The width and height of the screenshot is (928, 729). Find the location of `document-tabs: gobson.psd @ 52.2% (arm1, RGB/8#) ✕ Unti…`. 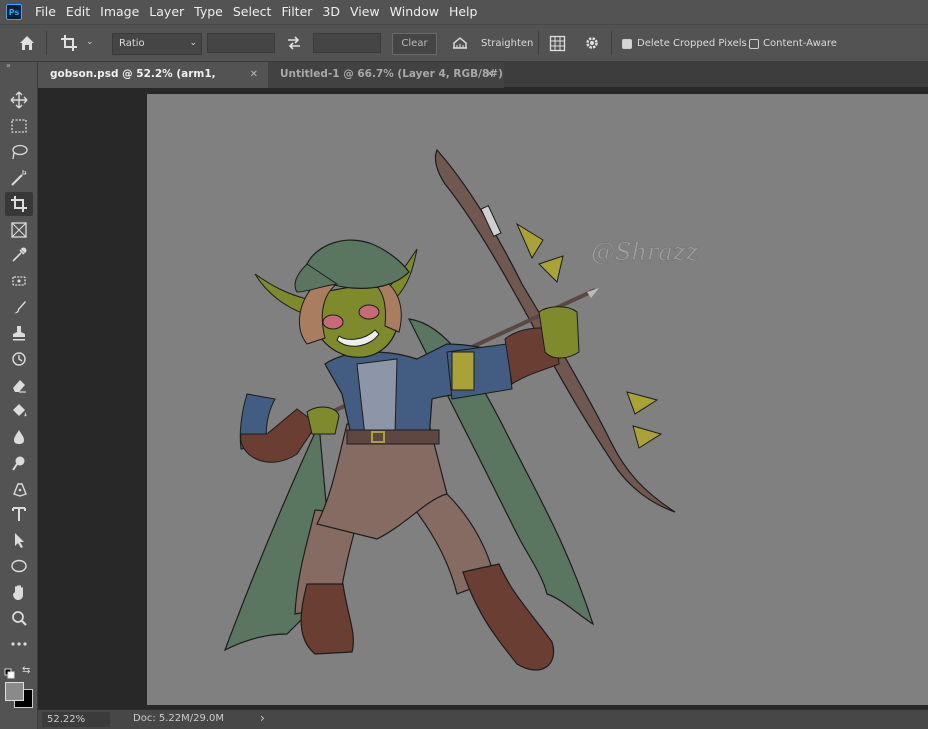

document-tabs: gobson.psd @ 52.2% (arm1, RGB/8#) ✕ Unti… is located at coordinates (483, 83).